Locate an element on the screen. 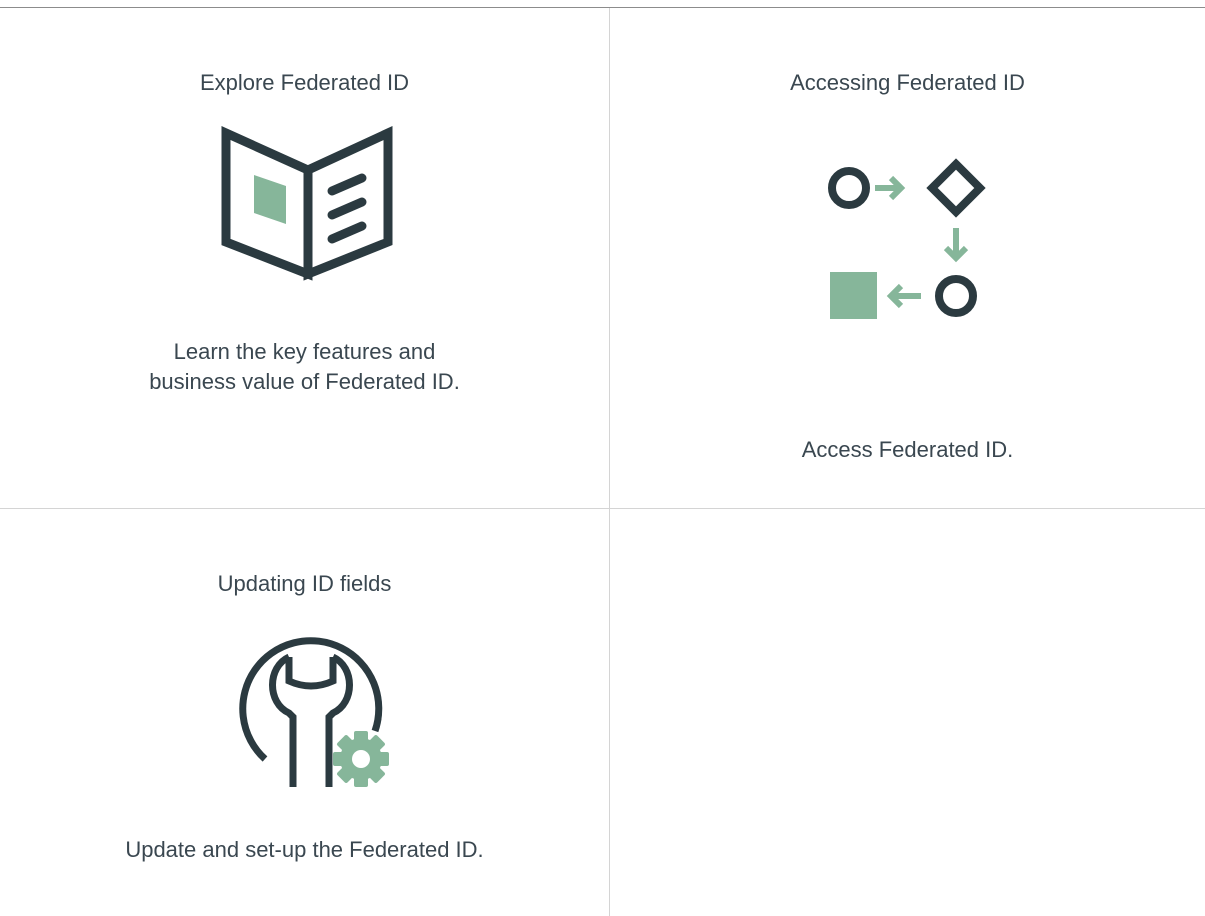 The width and height of the screenshot is (1205, 916). card-title: Explore Federated ID is located at coordinates (304, 83).